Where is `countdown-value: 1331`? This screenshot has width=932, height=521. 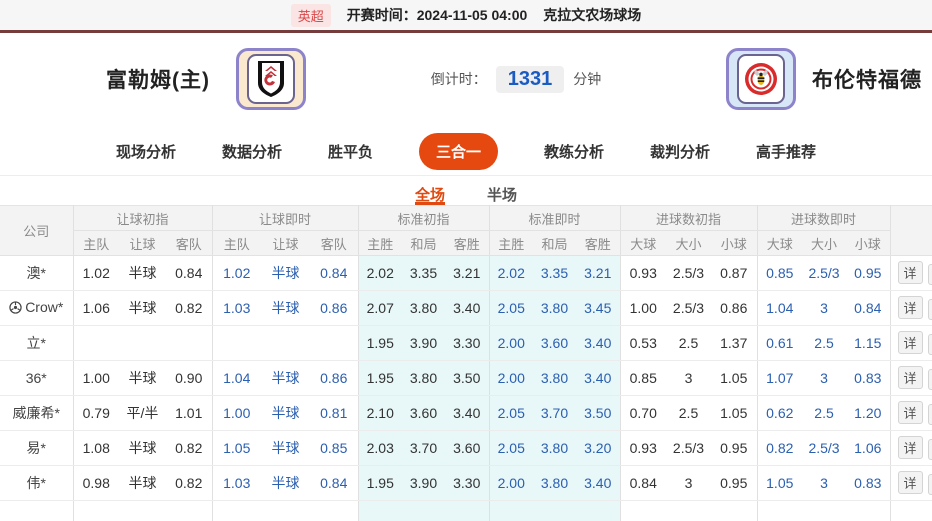
countdown-value: 1331 is located at coordinates (530, 79).